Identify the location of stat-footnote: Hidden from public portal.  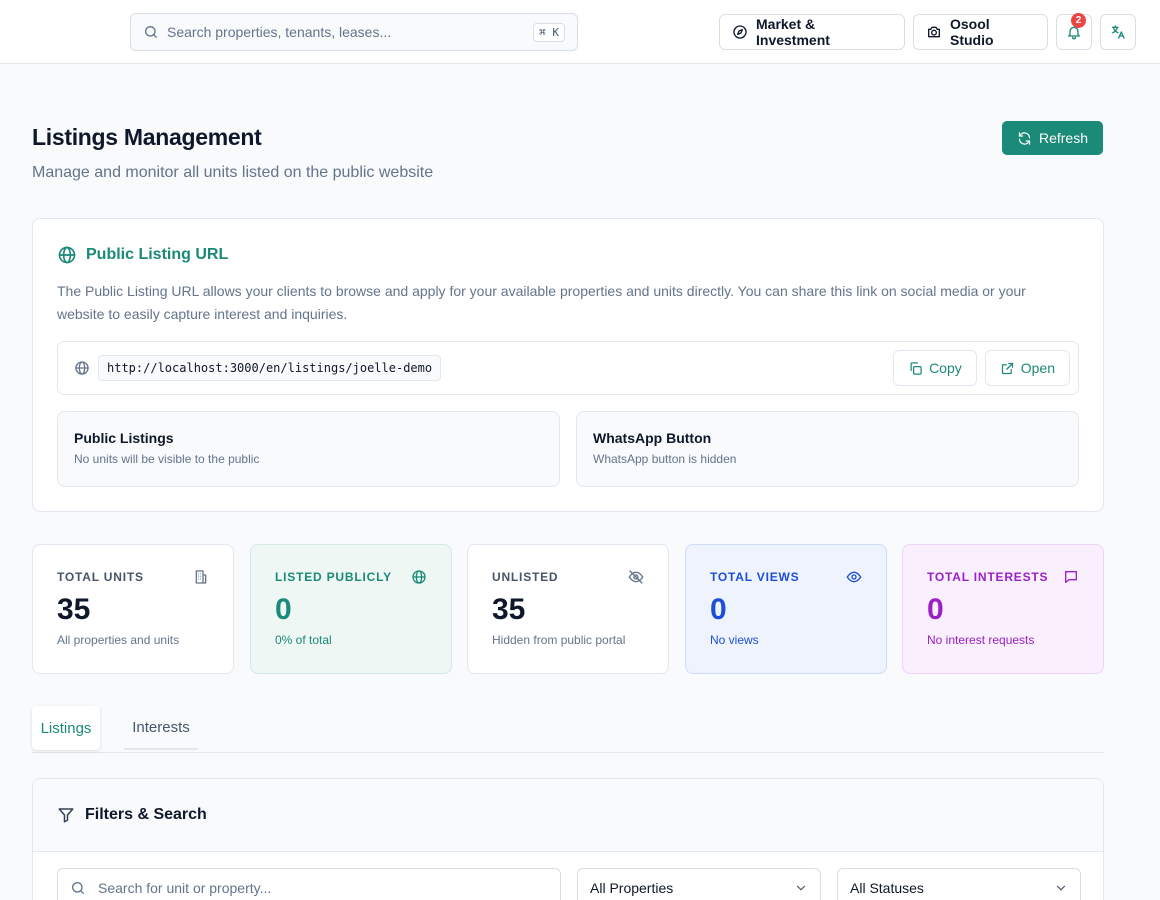
(559, 640).